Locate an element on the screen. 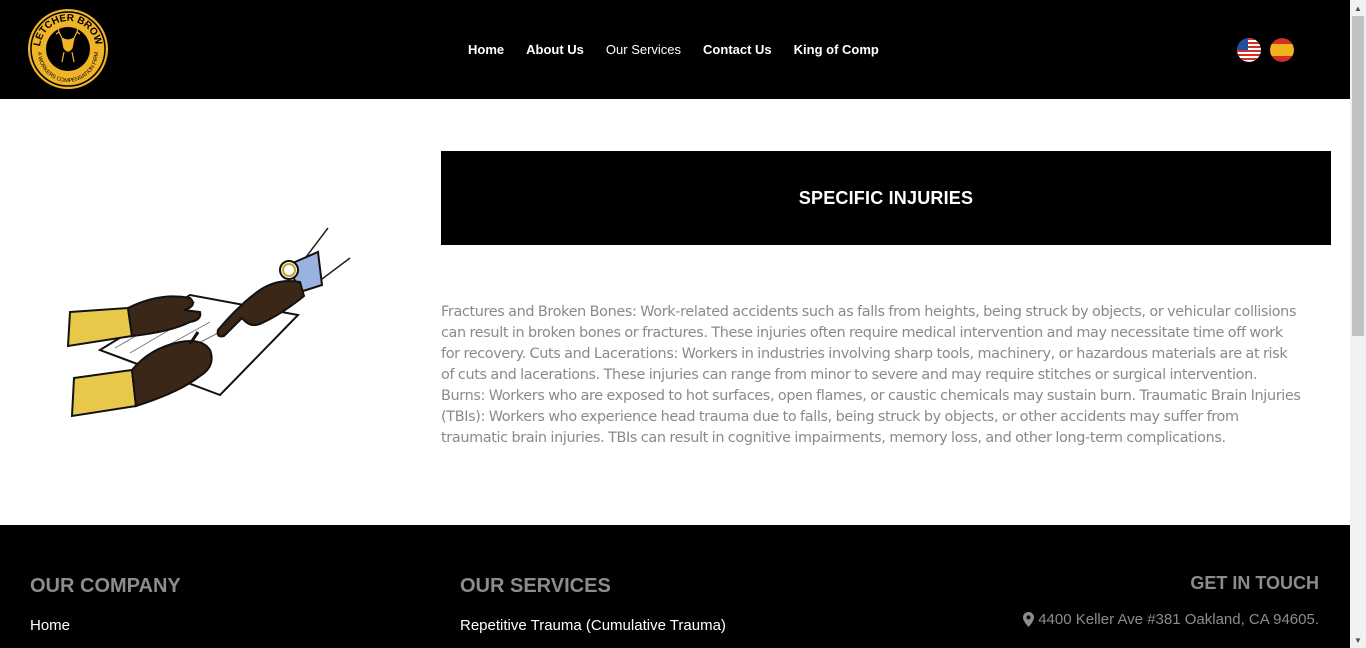 The width and height of the screenshot is (1366, 648). footer-address-text: 4400 Keller Ave #381 Oakland, CA 94605. is located at coordinates (1178, 619).